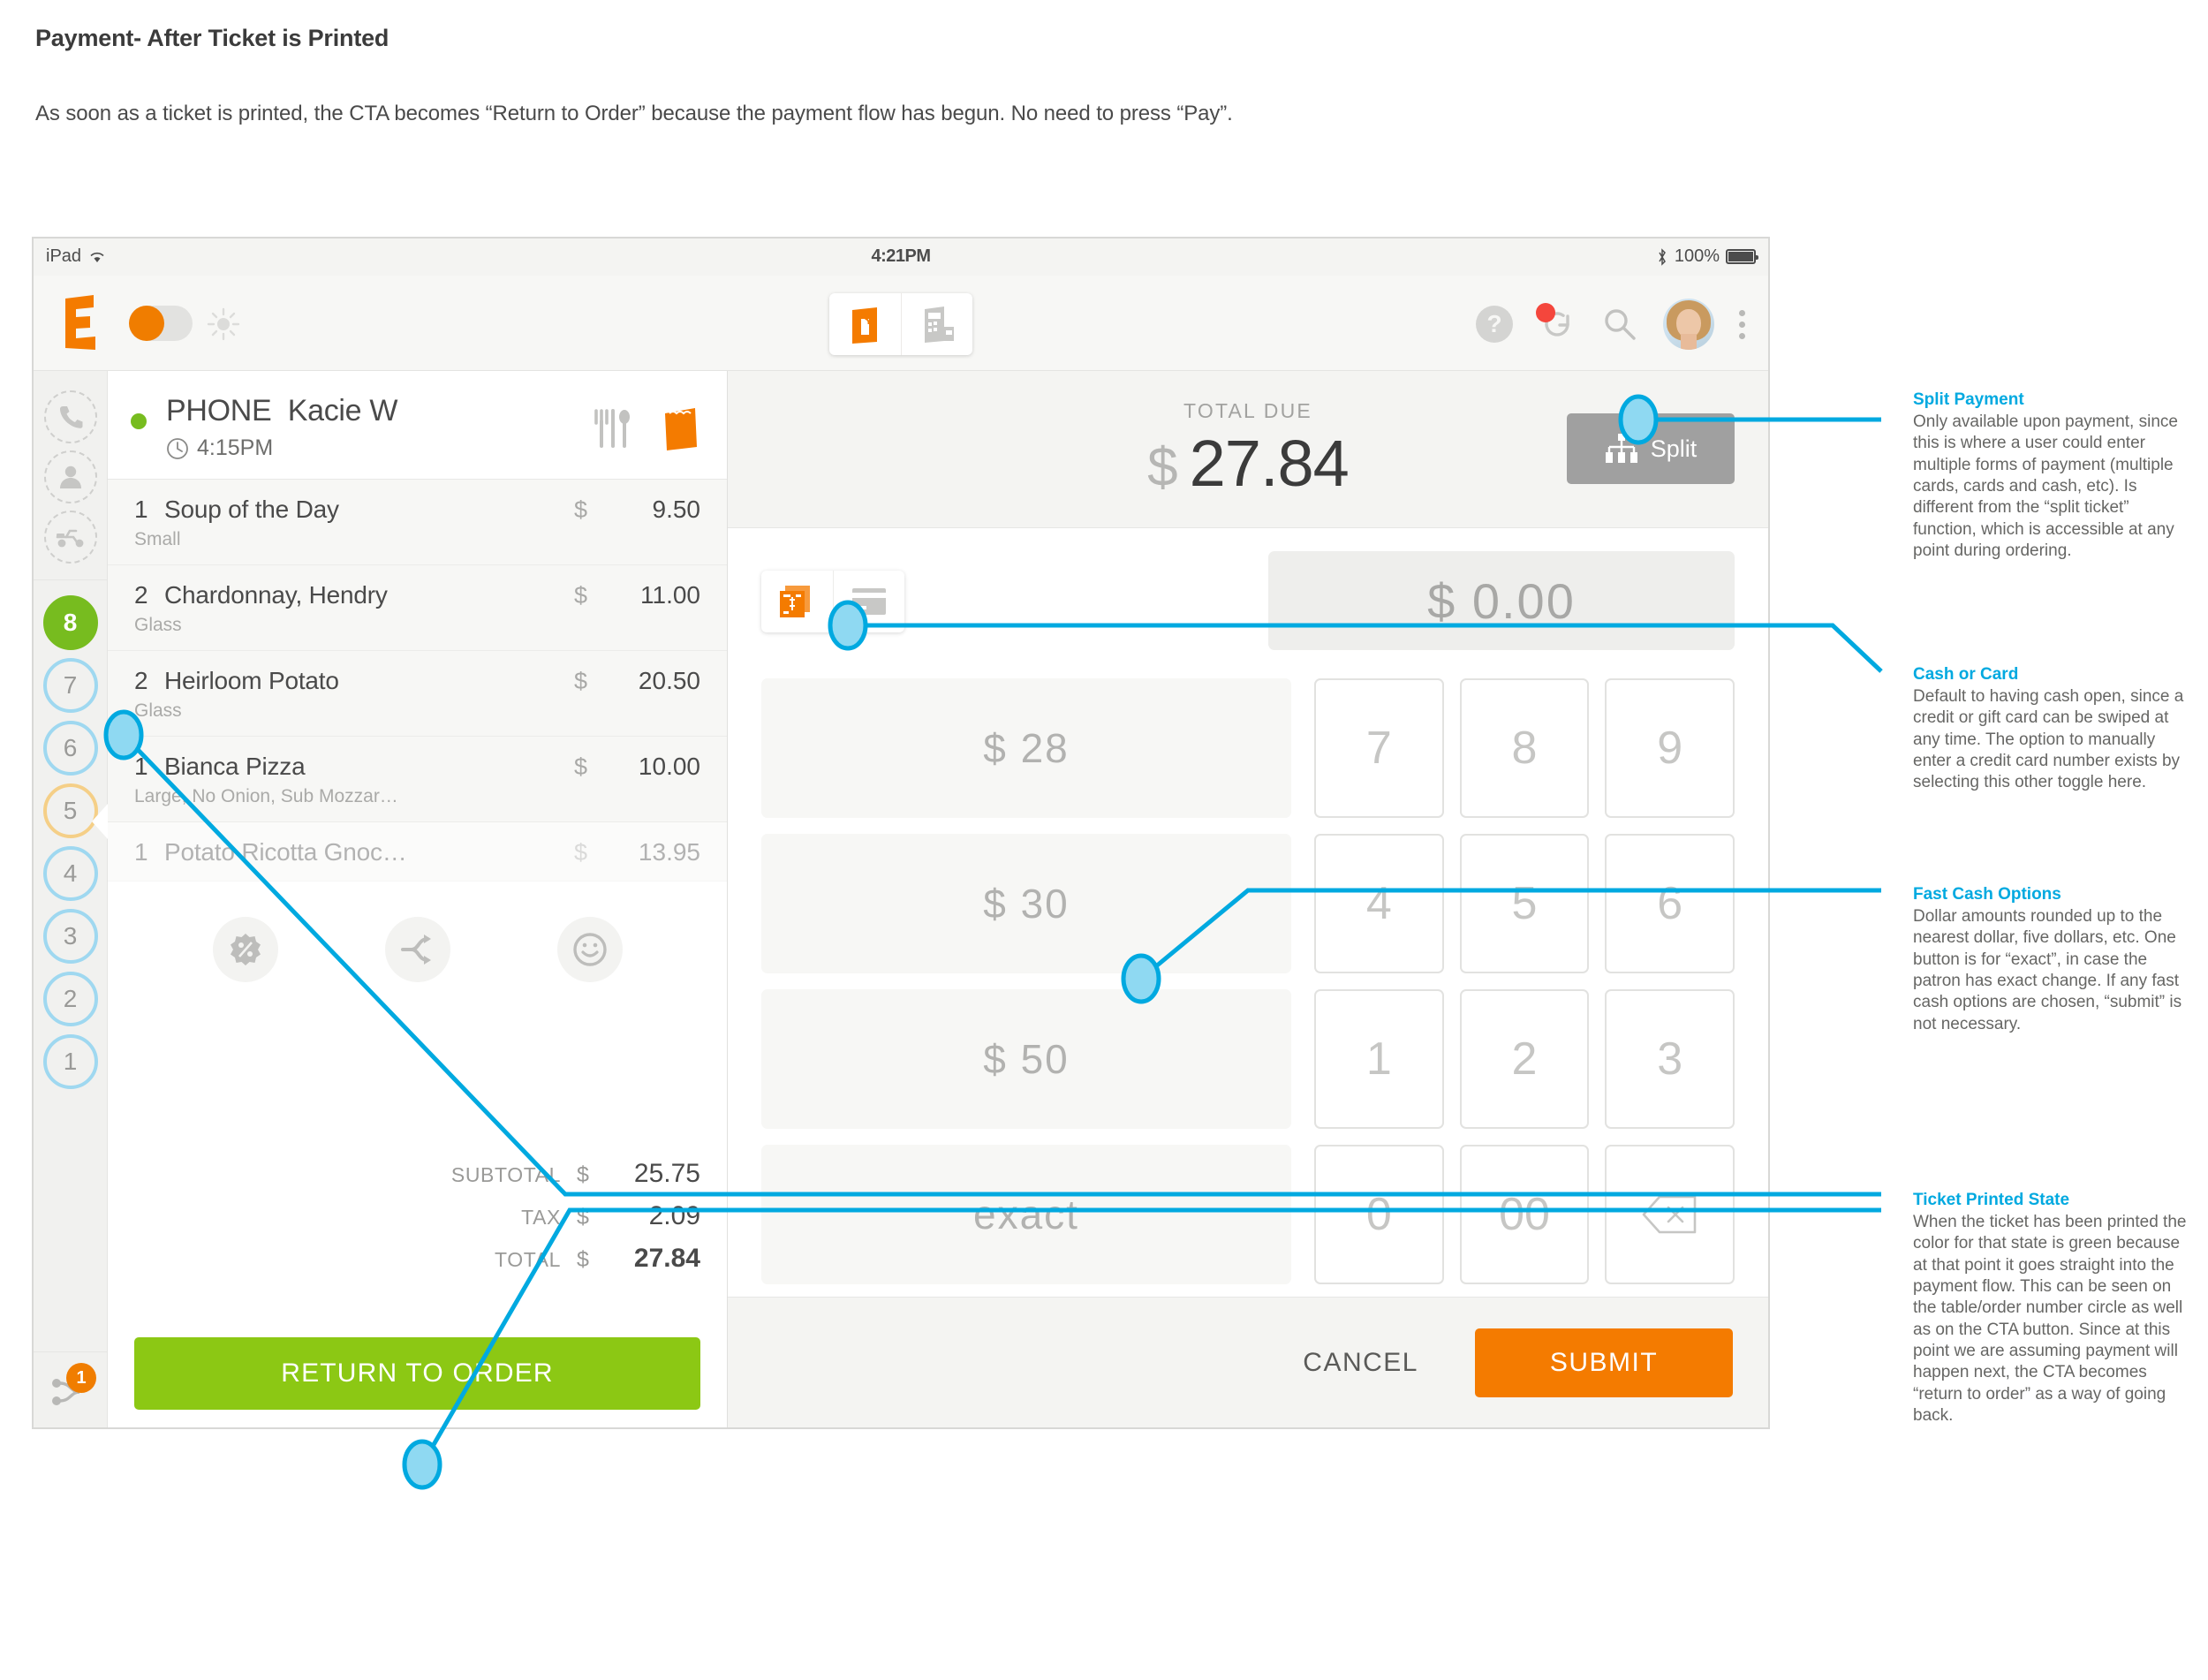 The width and height of the screenshot is (2208, 1680). Describe the element at coordinates (1379, 903) in the screenshot. I see `key-4: 4` at that location.